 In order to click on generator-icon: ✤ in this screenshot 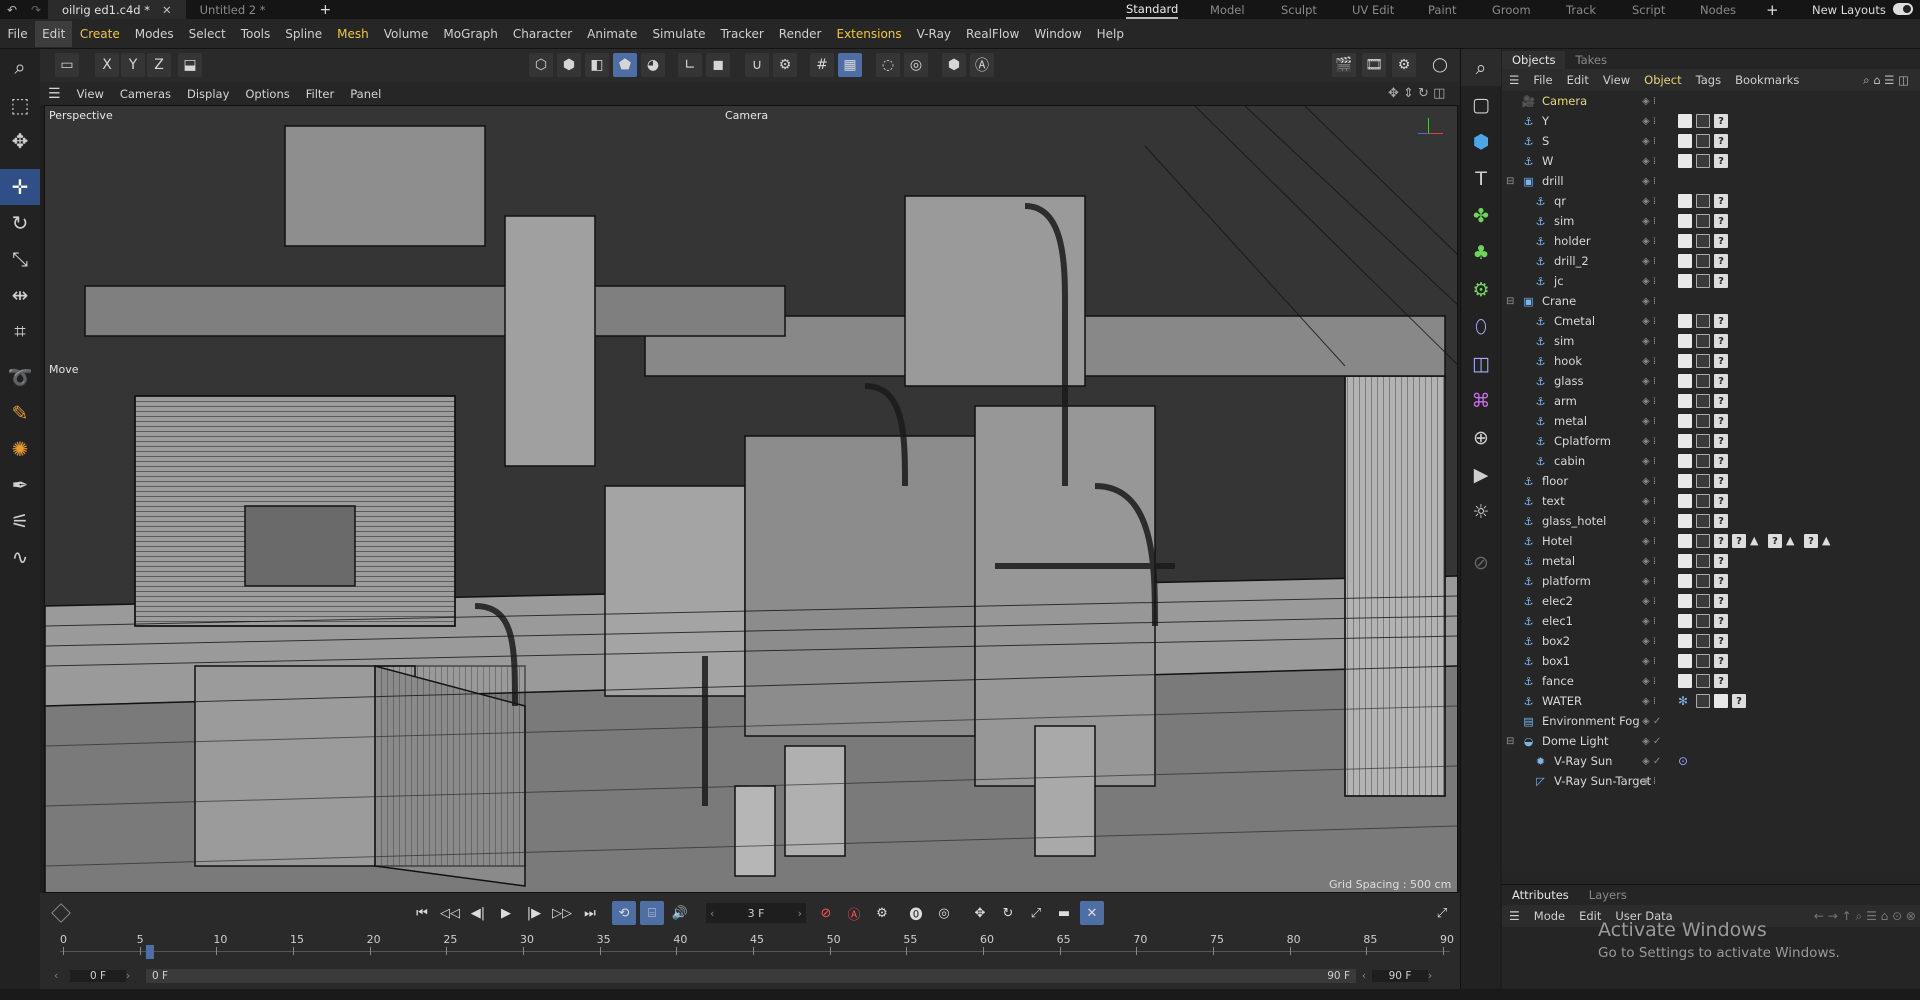, I will do `click(1481, 215)`.